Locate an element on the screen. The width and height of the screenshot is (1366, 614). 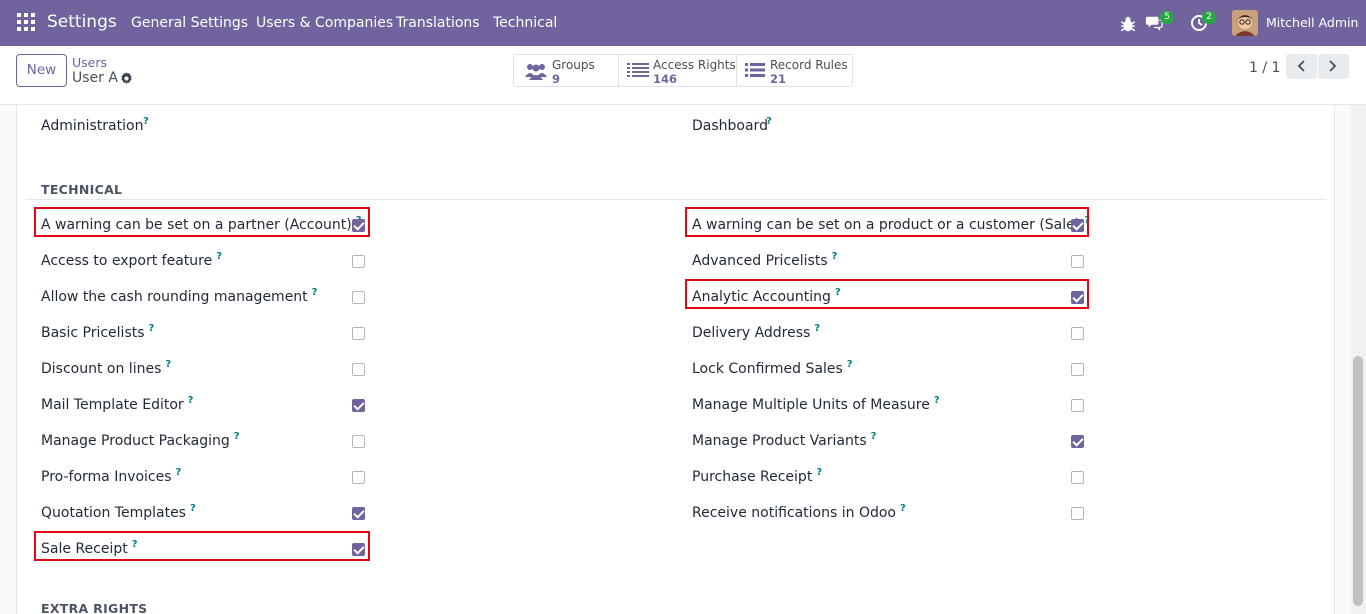
breadcrumb-current-record: User A is located at coordinates (95, 78).